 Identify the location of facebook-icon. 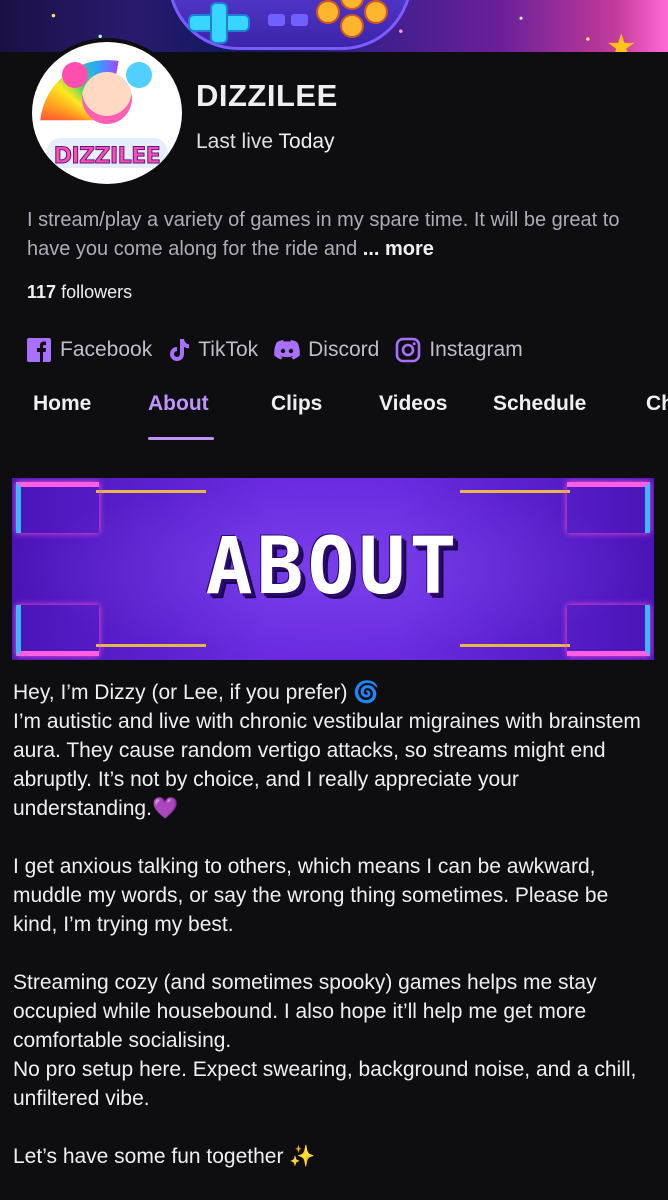
(39, 350).